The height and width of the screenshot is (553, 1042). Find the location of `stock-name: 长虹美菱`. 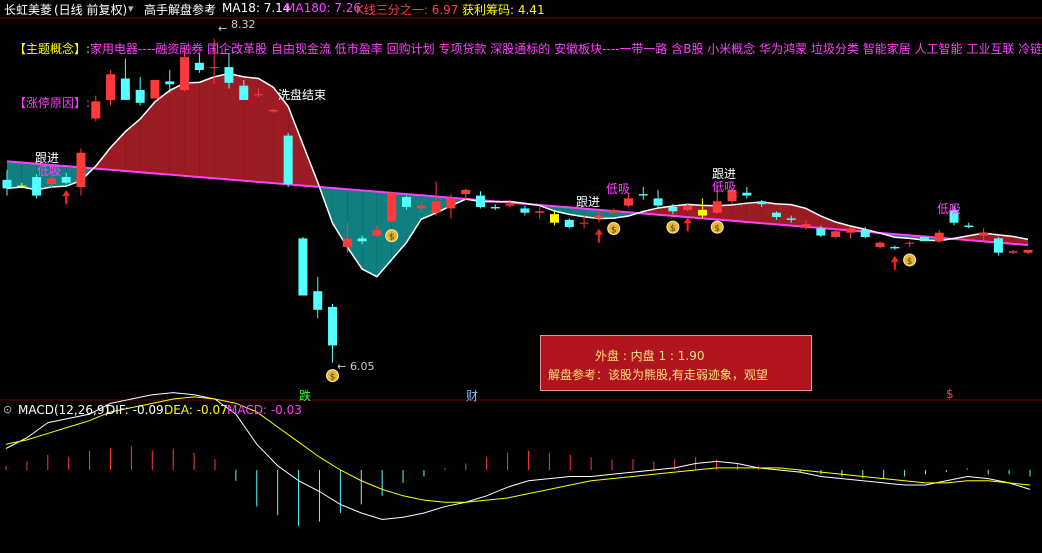

stock-name: 长虹美菱 is located at coordinates (28, 9).